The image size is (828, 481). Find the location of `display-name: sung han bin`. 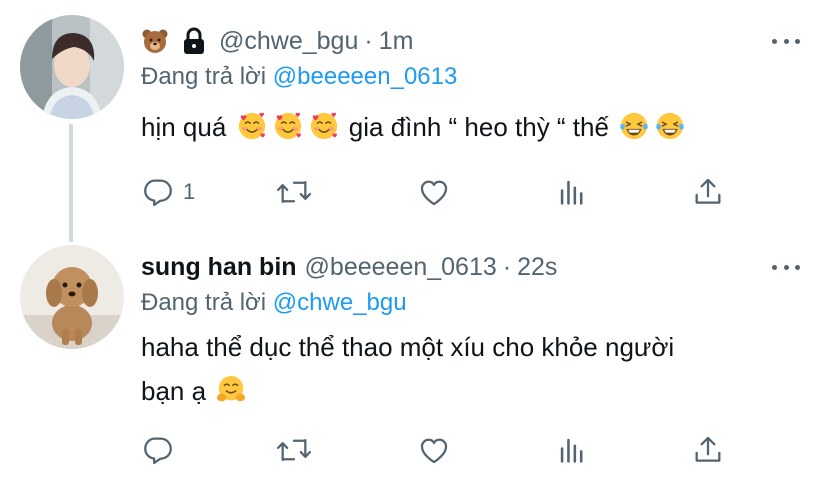

display-name: sung han bin is located at coordinates (219, 267).